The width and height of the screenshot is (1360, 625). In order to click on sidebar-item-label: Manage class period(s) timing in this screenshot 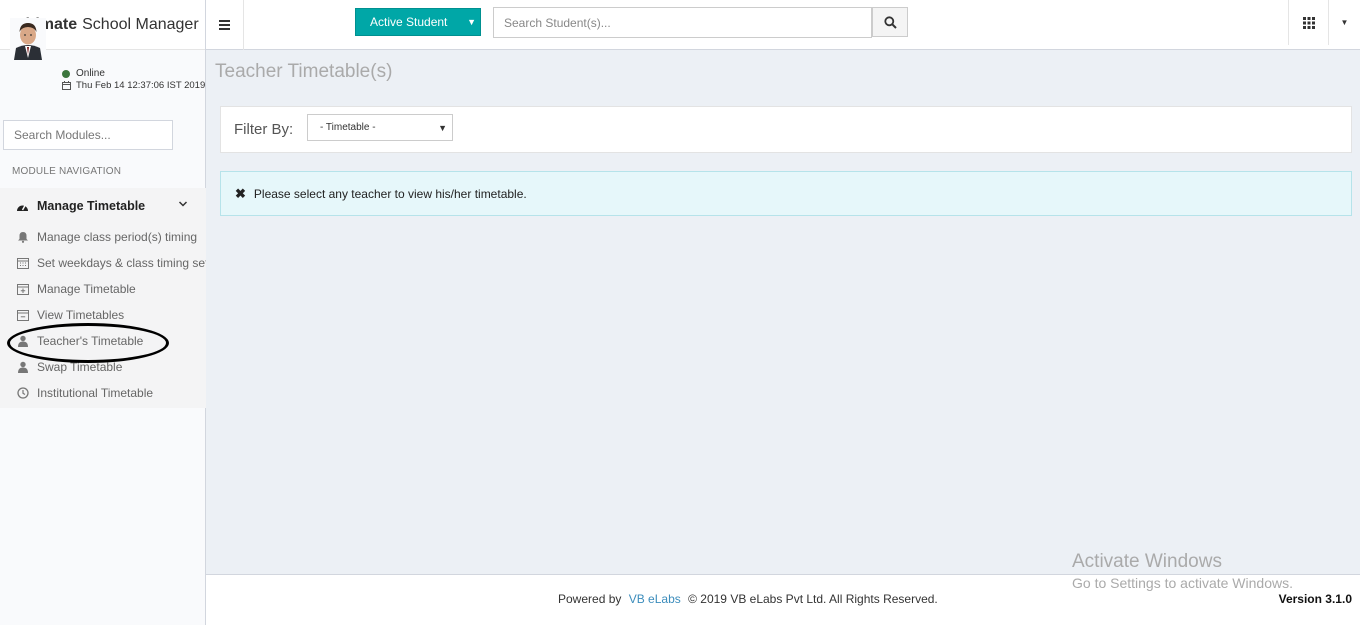, I will do `click(117, 237)`.